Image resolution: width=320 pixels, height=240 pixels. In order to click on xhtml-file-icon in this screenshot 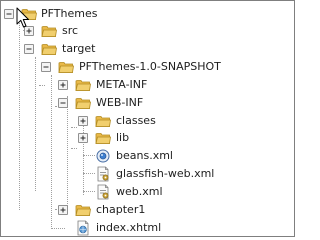, I will do `click(83, 228)`.